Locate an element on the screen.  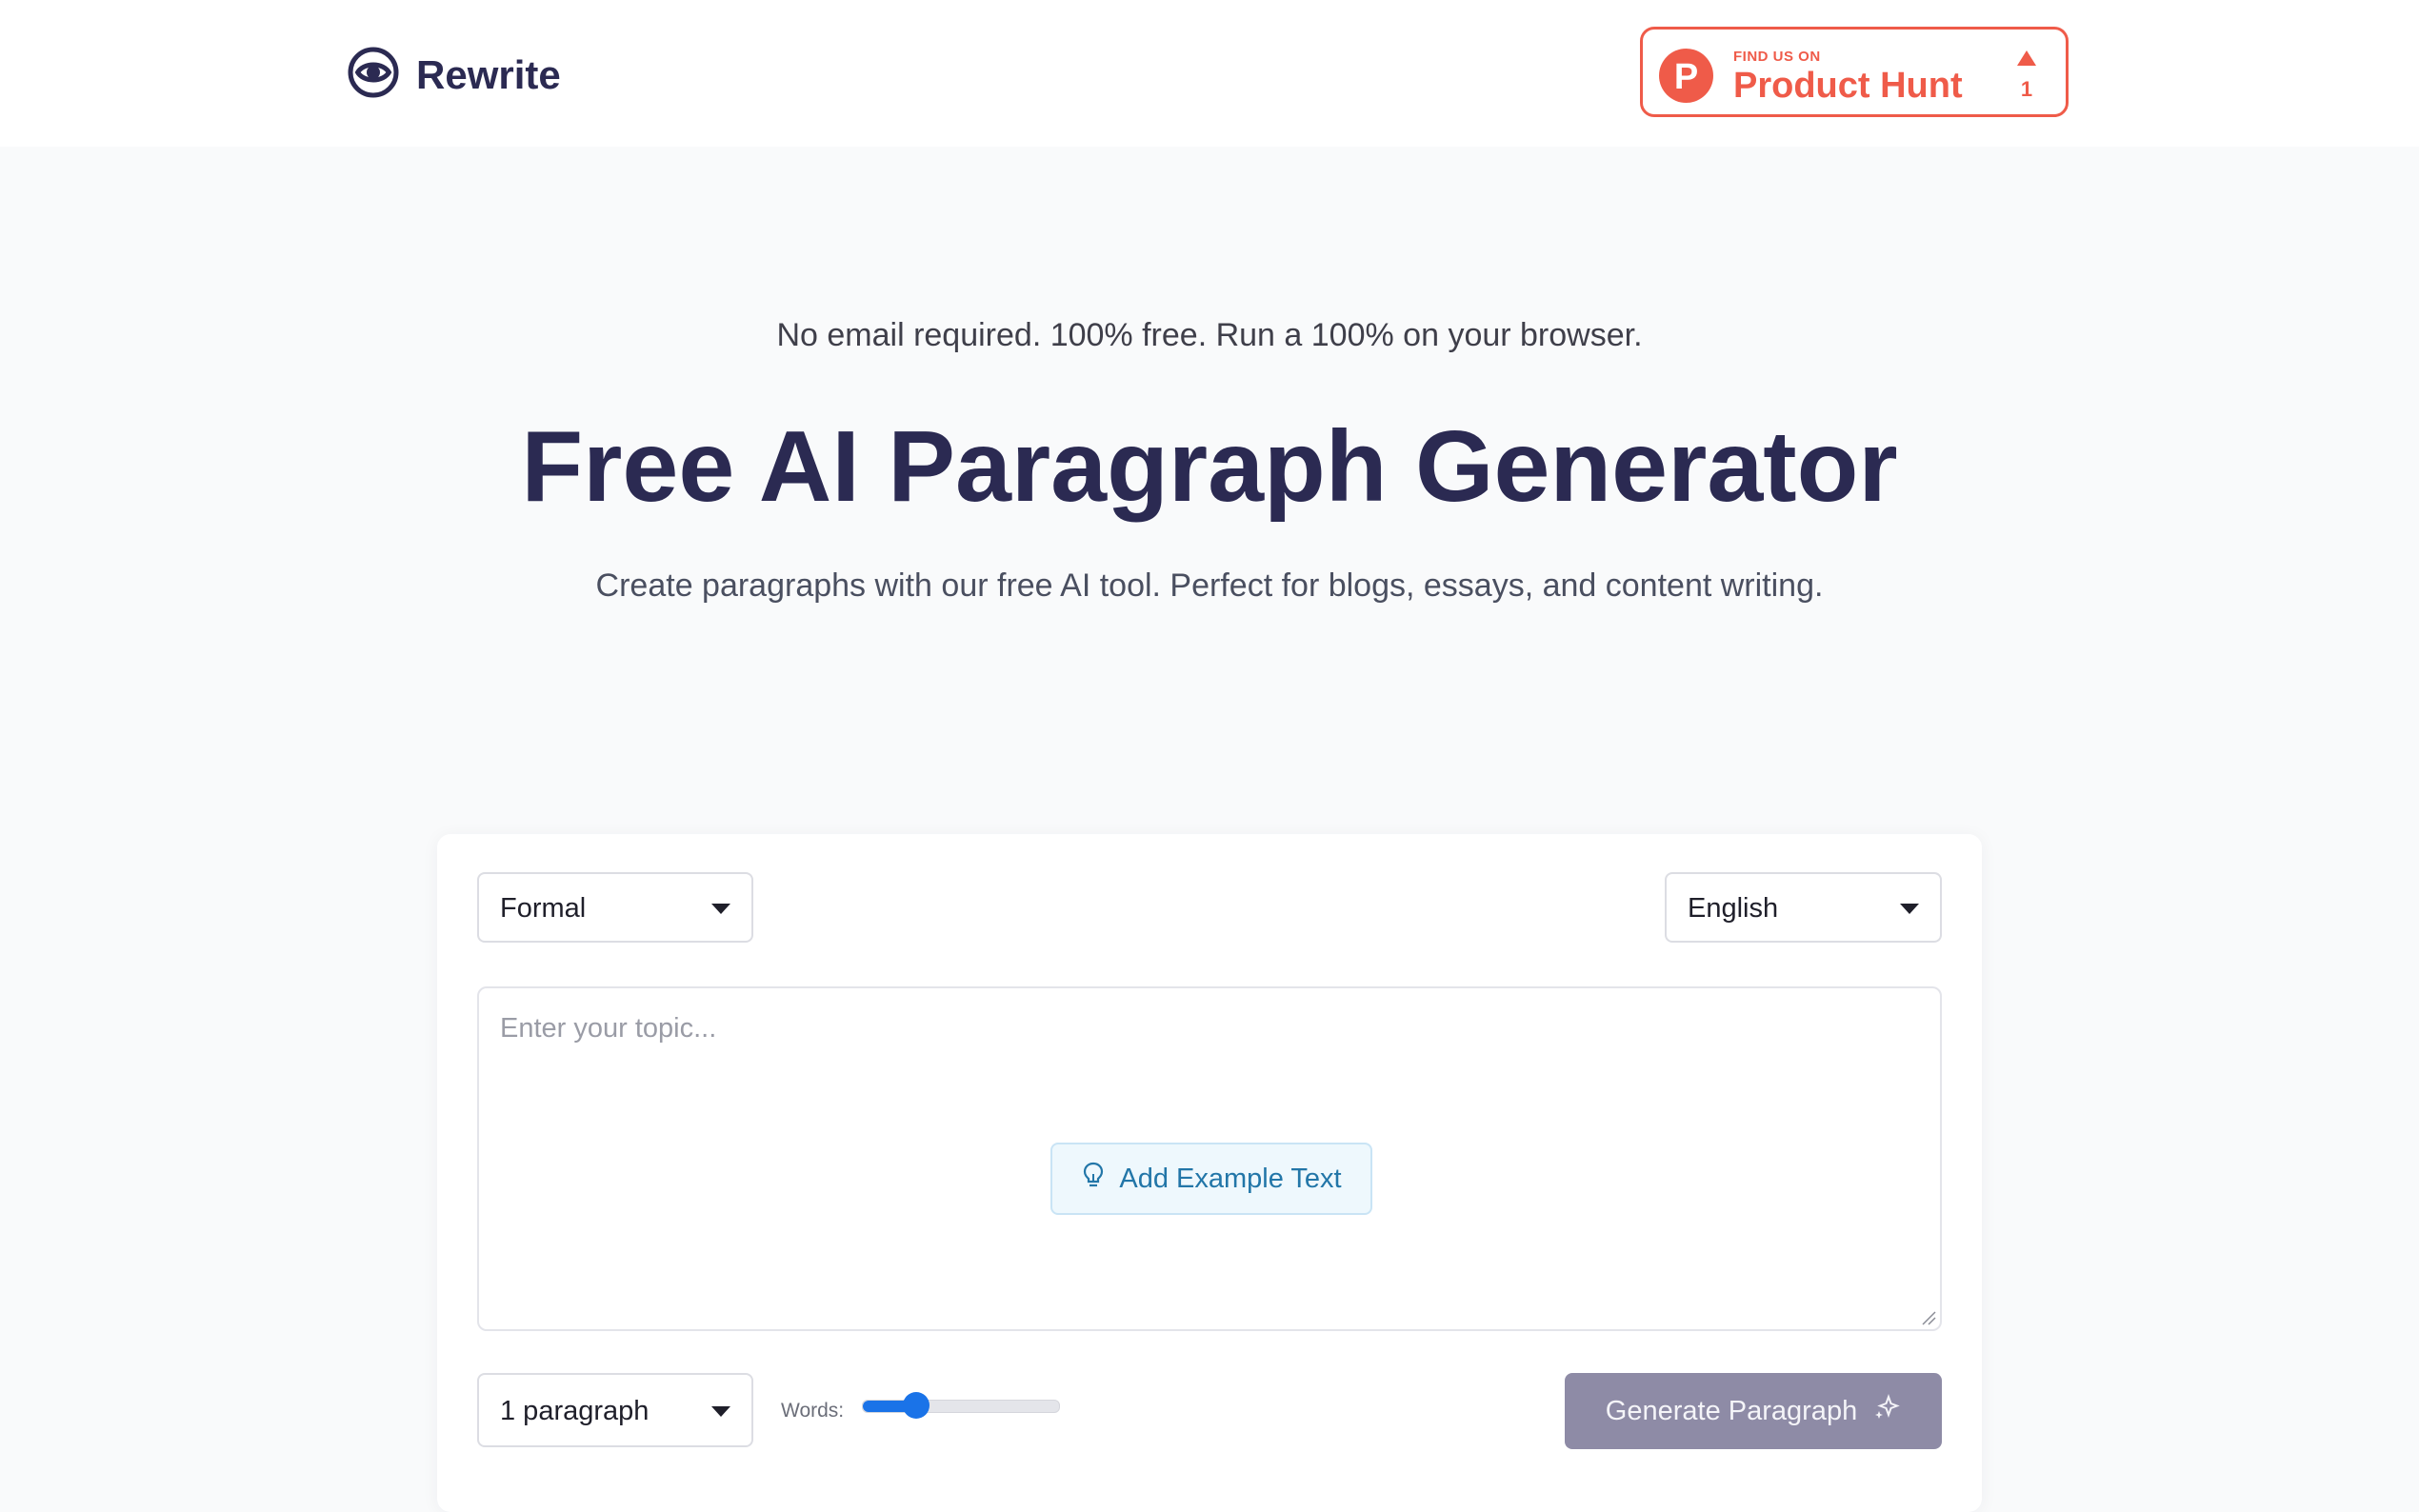
page-title: Free AI Paragraph Generator is located at coordinates (1209, 466).